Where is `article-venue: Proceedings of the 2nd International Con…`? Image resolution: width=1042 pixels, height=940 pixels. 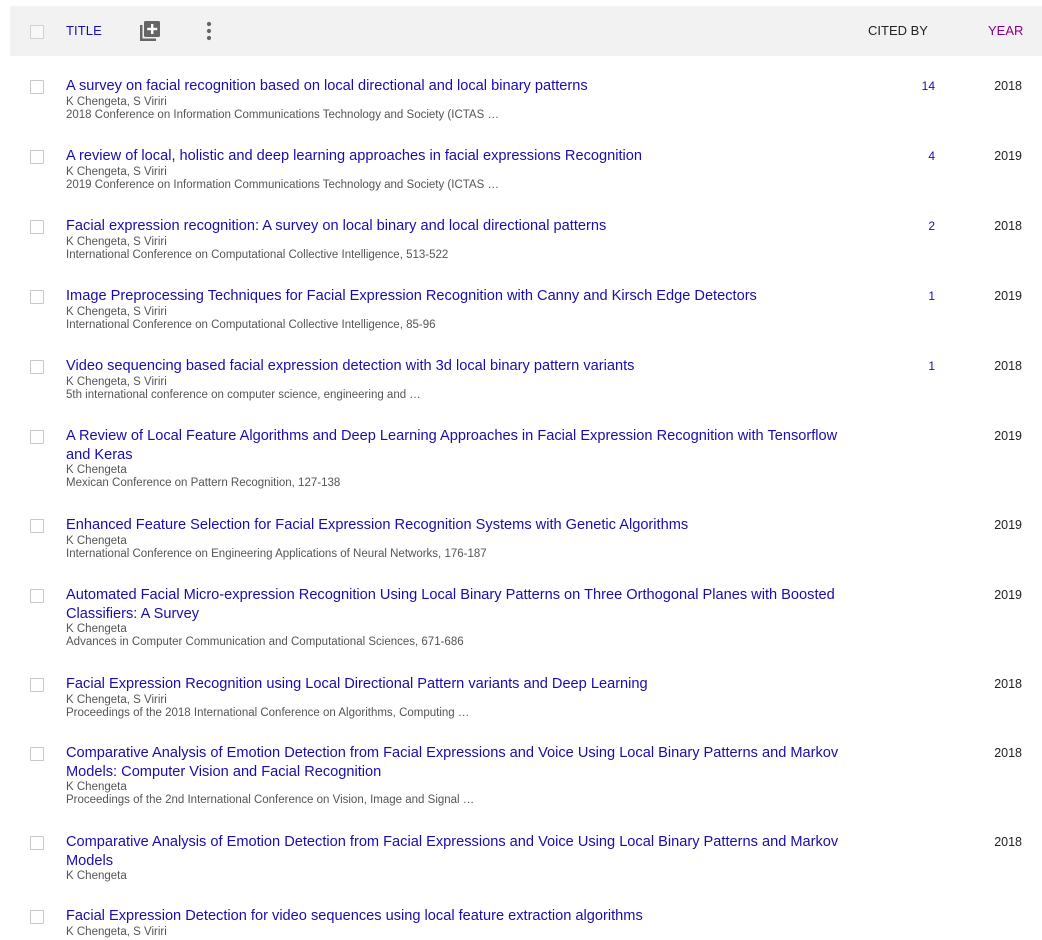
article-venue: Proceedings of the 2nd International Con… is located at coordinates (270, 800).